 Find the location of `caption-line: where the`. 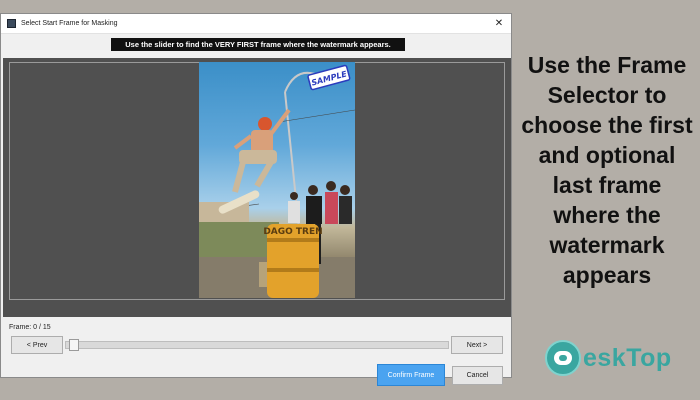

caption-line: where the is located at coordinates (607, 215).